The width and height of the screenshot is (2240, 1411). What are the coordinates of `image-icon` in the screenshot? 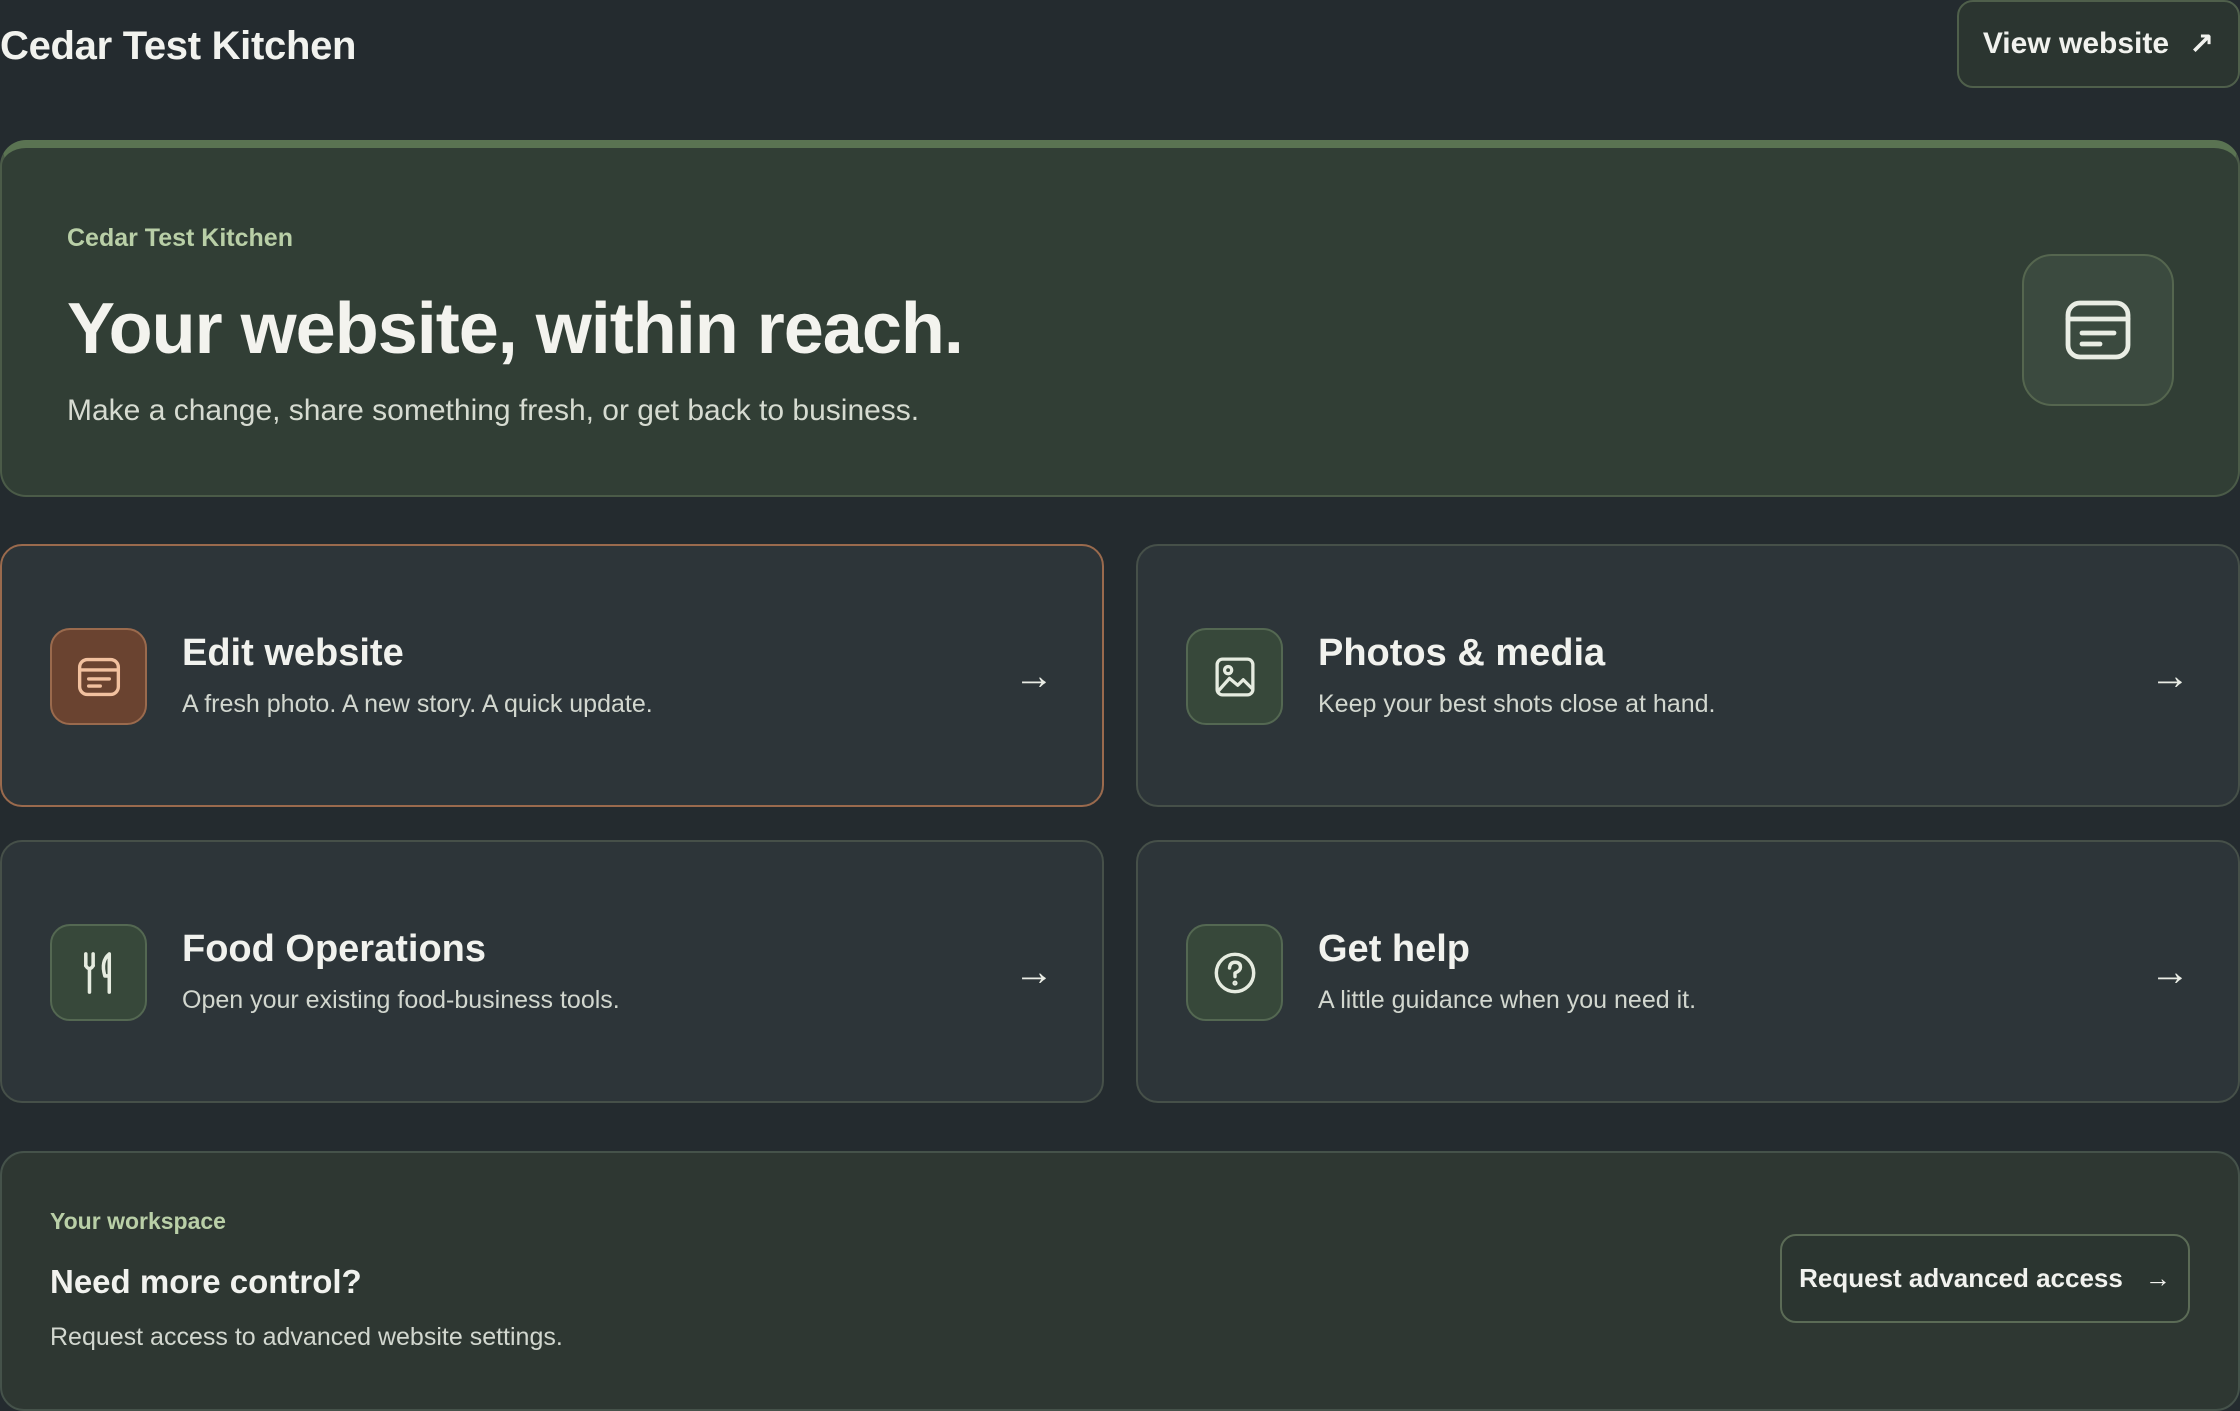 It's located at (1234, 676).